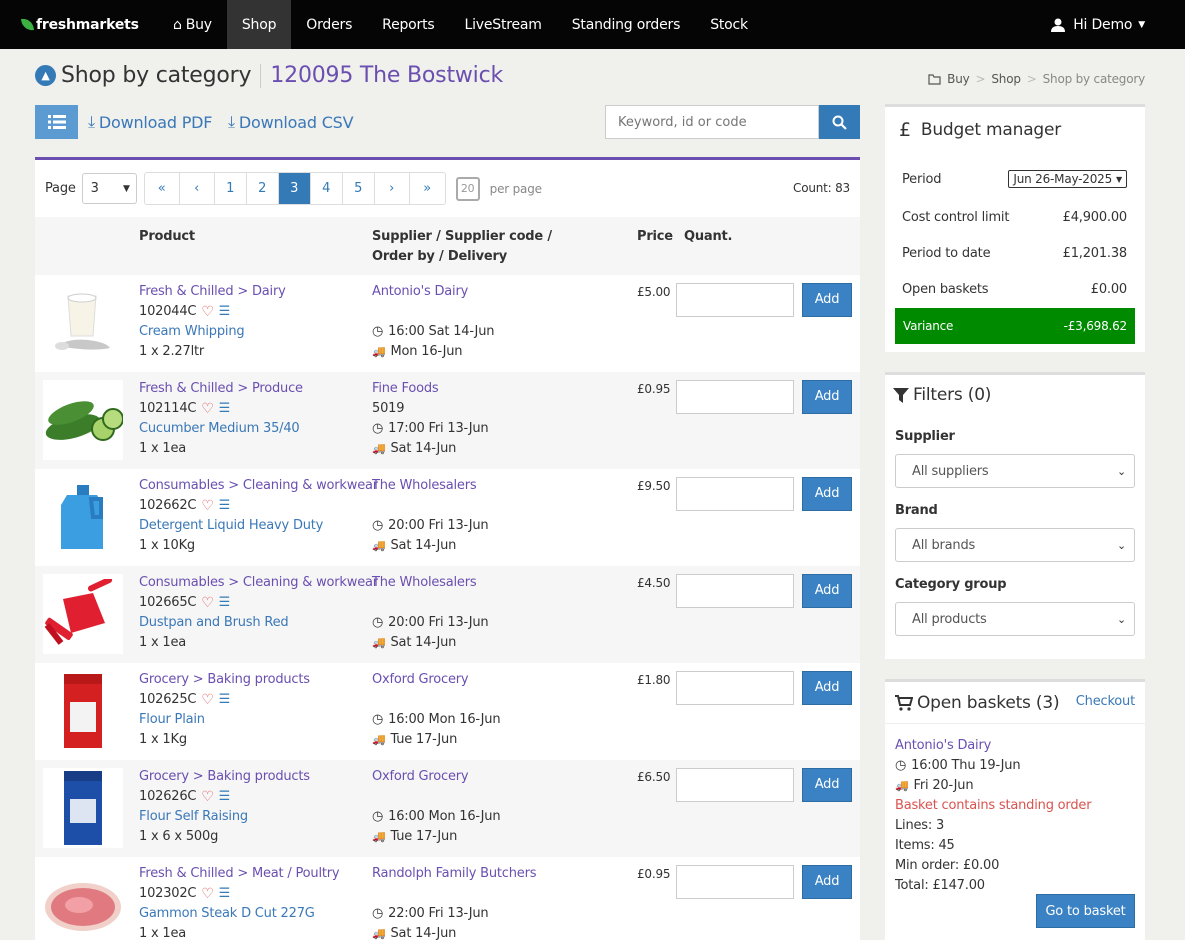 The image size is (1185, 940). Describe the element at coordinates (420, 292) in the screenshot. I see `supplier-link: Antonio's Dairy` at that location.